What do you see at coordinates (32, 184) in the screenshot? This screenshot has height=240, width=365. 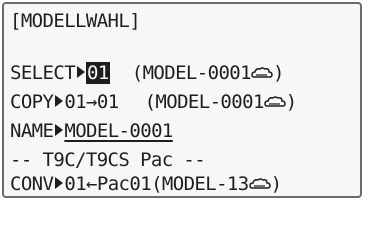 I see `conv-label: CONV` at bounding box center [32, 184].